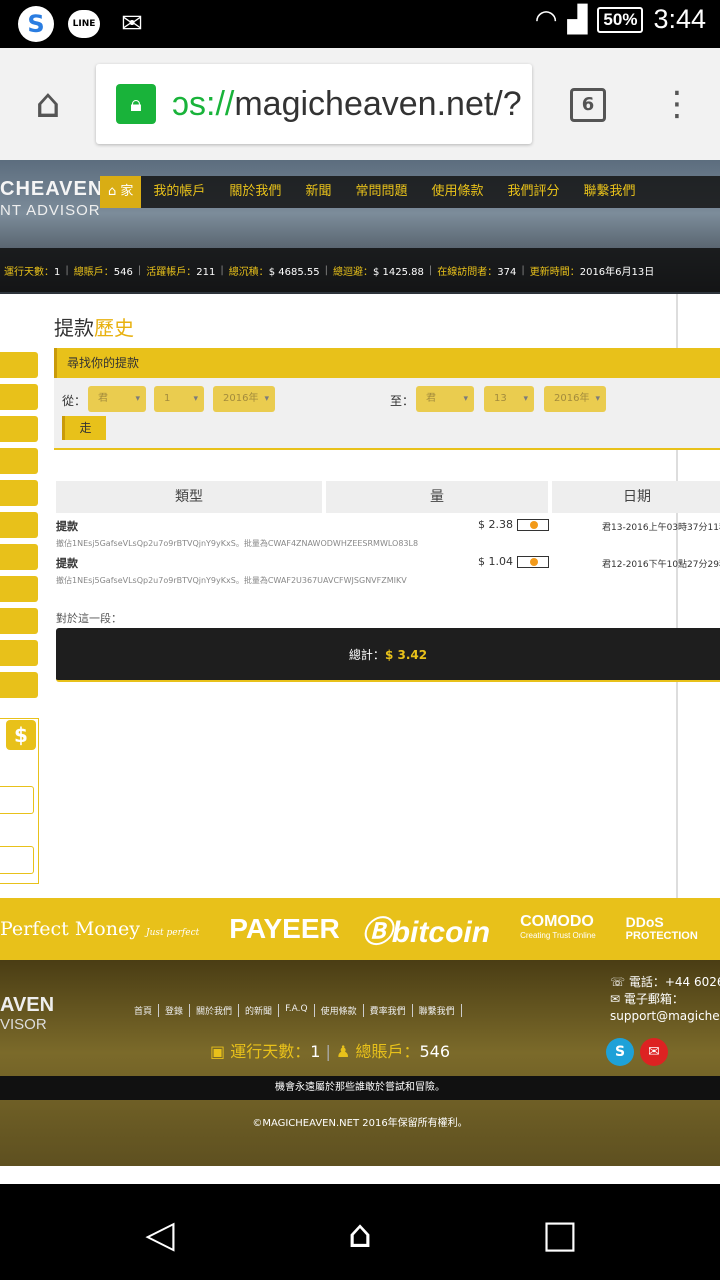 The height and width of the screenshot is (1280, 720). Describe the element at coordinates (27, 1005) in the screenshot. I see `footer-logo: AVEN` at that location.